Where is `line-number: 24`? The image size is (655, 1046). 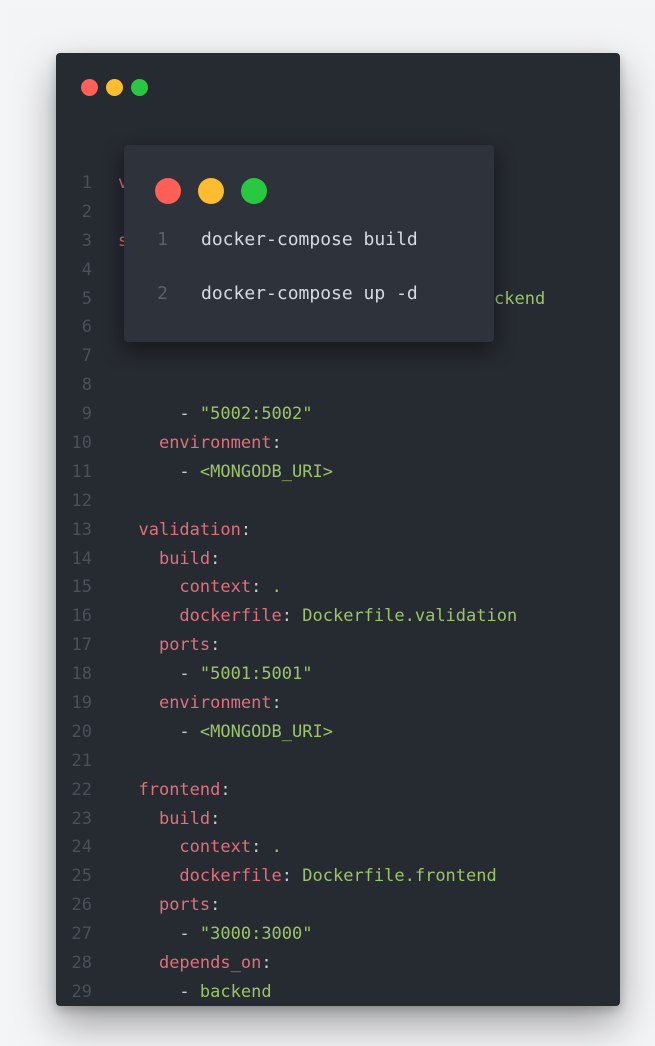
line-number: 24 is located at coordinates (81, 847).